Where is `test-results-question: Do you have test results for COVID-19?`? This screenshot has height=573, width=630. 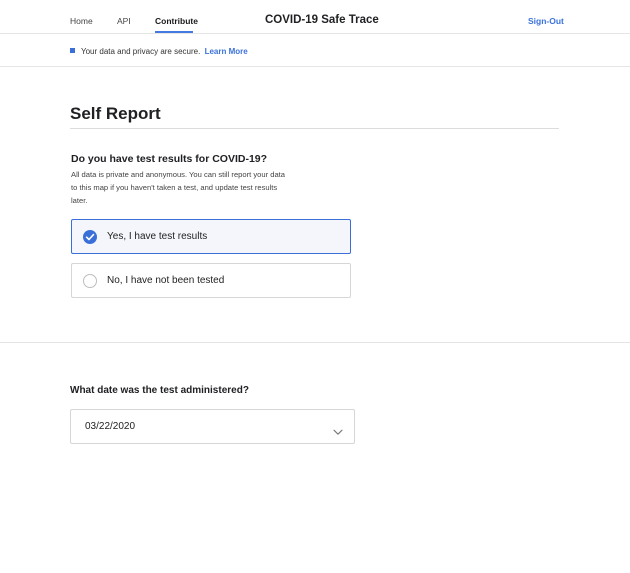 test-results-question: Do you have test results for COVID-19? is located at coordinates (169, 159).